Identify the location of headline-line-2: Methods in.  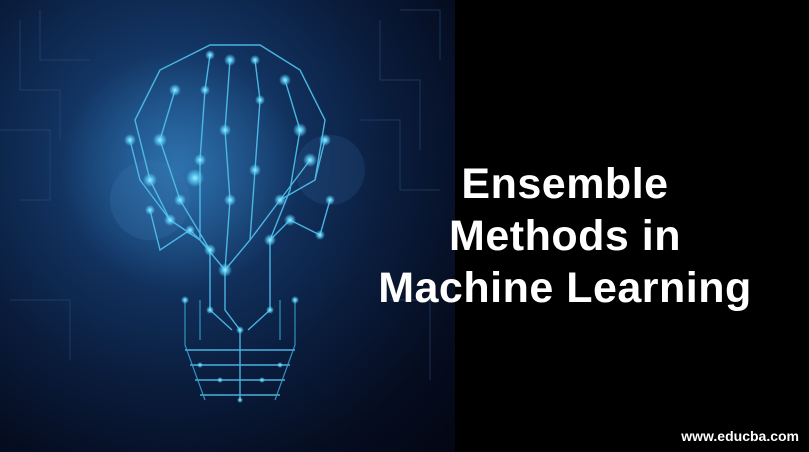
(565, 236).